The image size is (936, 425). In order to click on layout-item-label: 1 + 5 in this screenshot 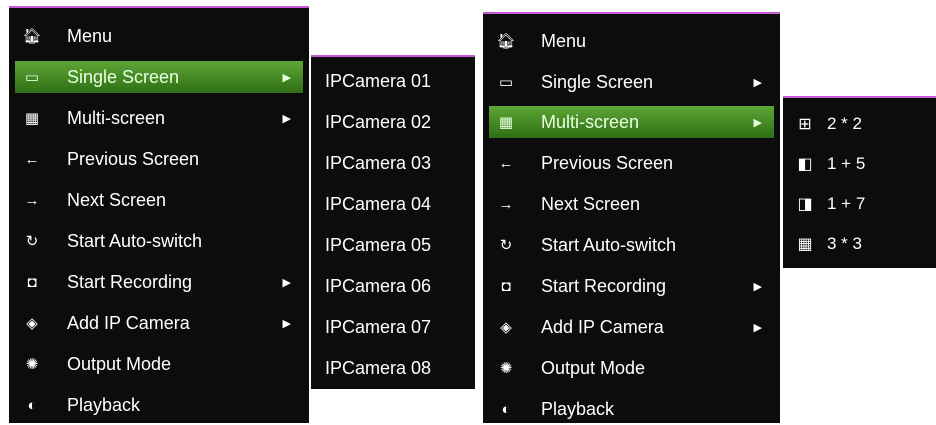, I will do `click(846, 163)`.